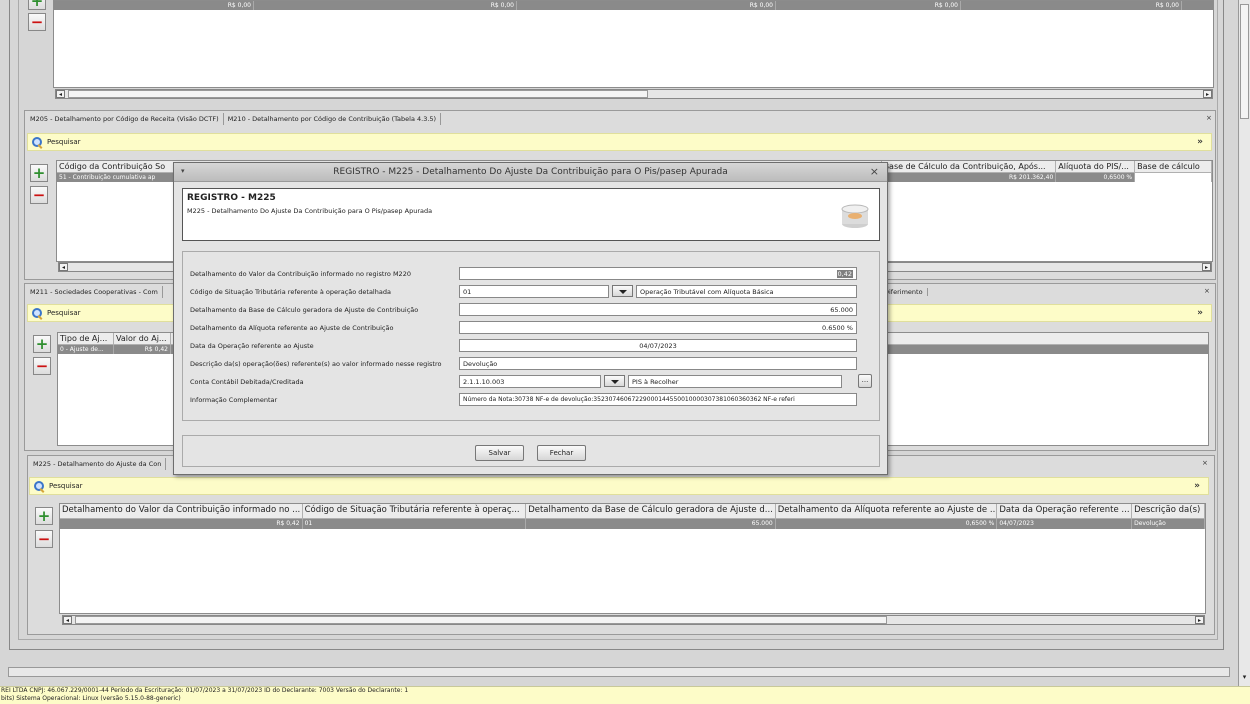  What do you see at coordinates (39, 173) in the screenshot?
I see `add-m210-button: +` at bounding box center [39, 173].